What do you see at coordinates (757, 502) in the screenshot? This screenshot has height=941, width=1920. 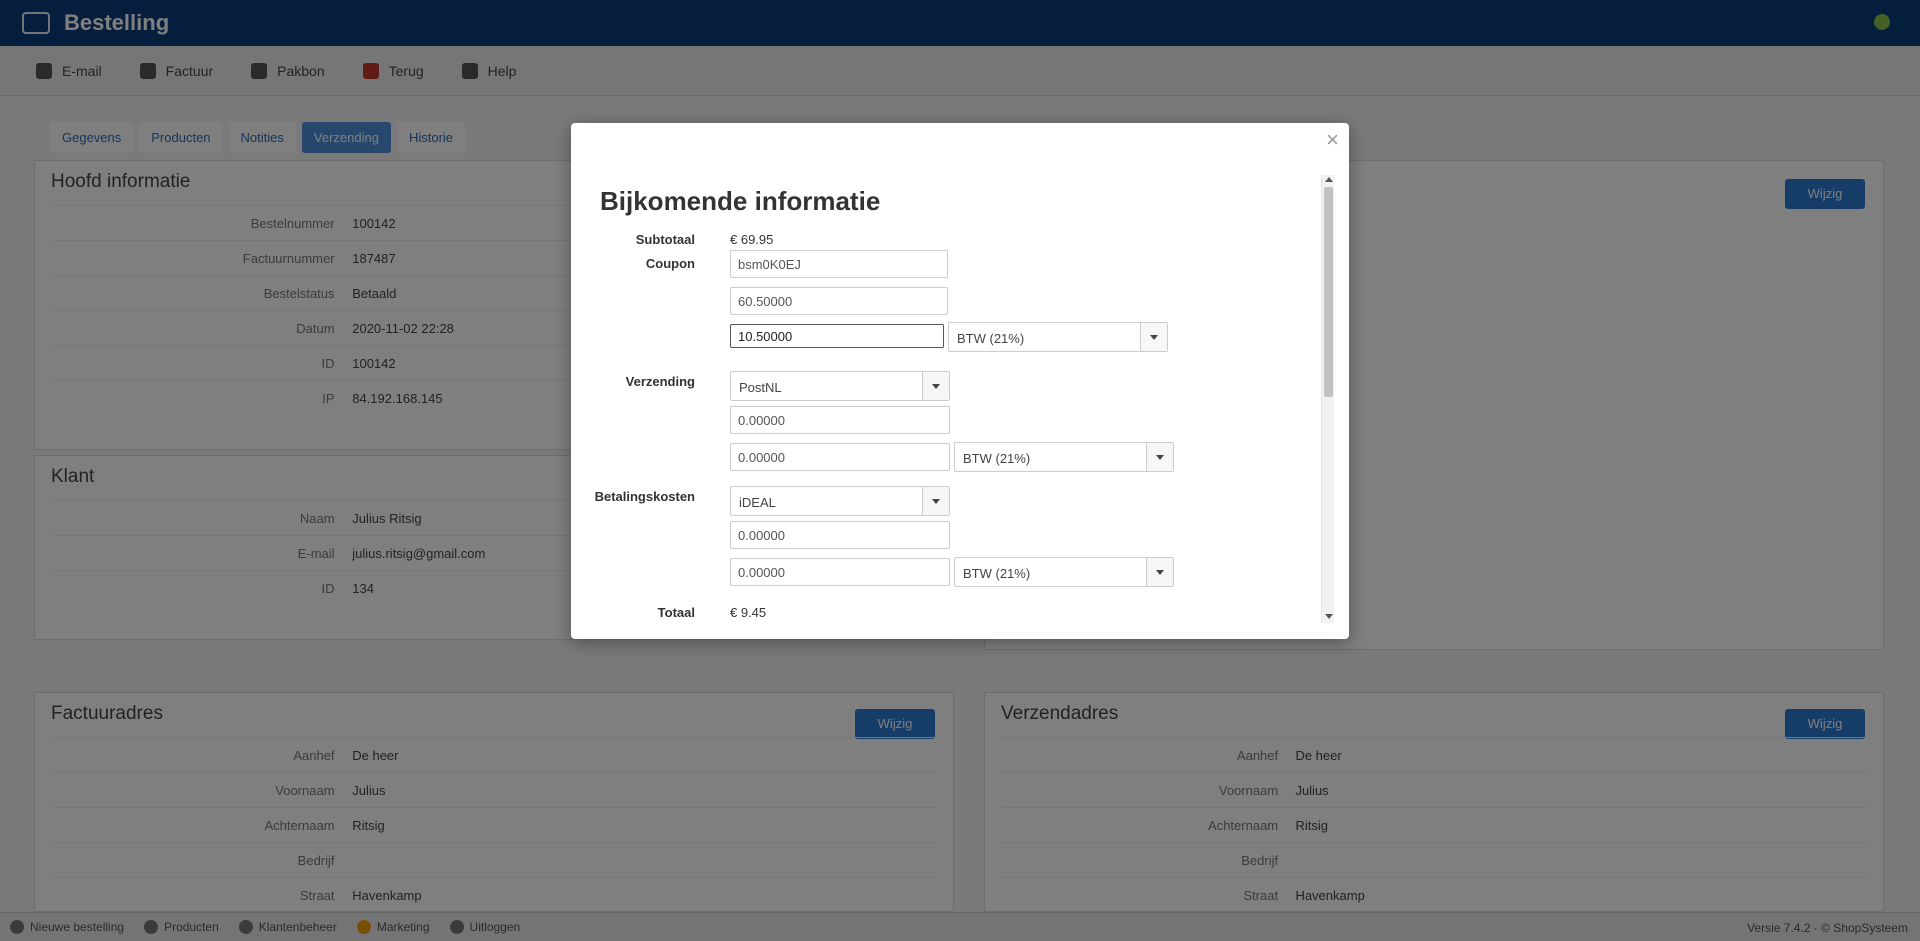 I see `payment-method-value: iDEAL` at bounding box center [757, 502].